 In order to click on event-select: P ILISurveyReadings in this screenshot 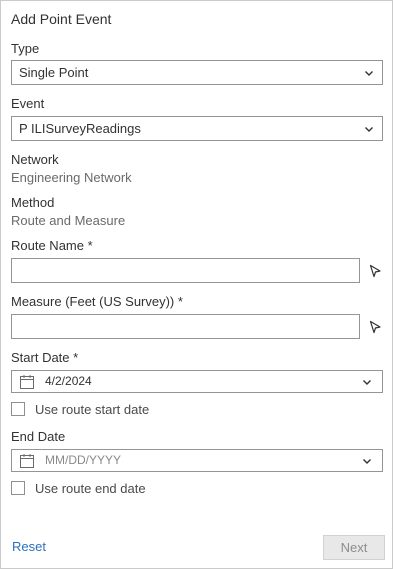, I will do `click(197, 128)`.